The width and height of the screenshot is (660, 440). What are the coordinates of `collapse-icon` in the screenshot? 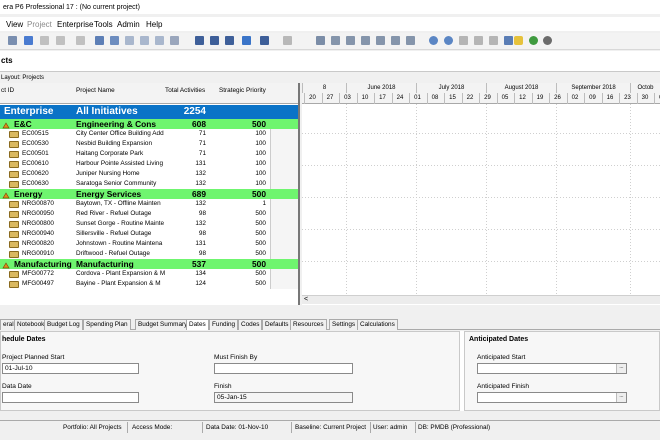 It's located at (493, 40).